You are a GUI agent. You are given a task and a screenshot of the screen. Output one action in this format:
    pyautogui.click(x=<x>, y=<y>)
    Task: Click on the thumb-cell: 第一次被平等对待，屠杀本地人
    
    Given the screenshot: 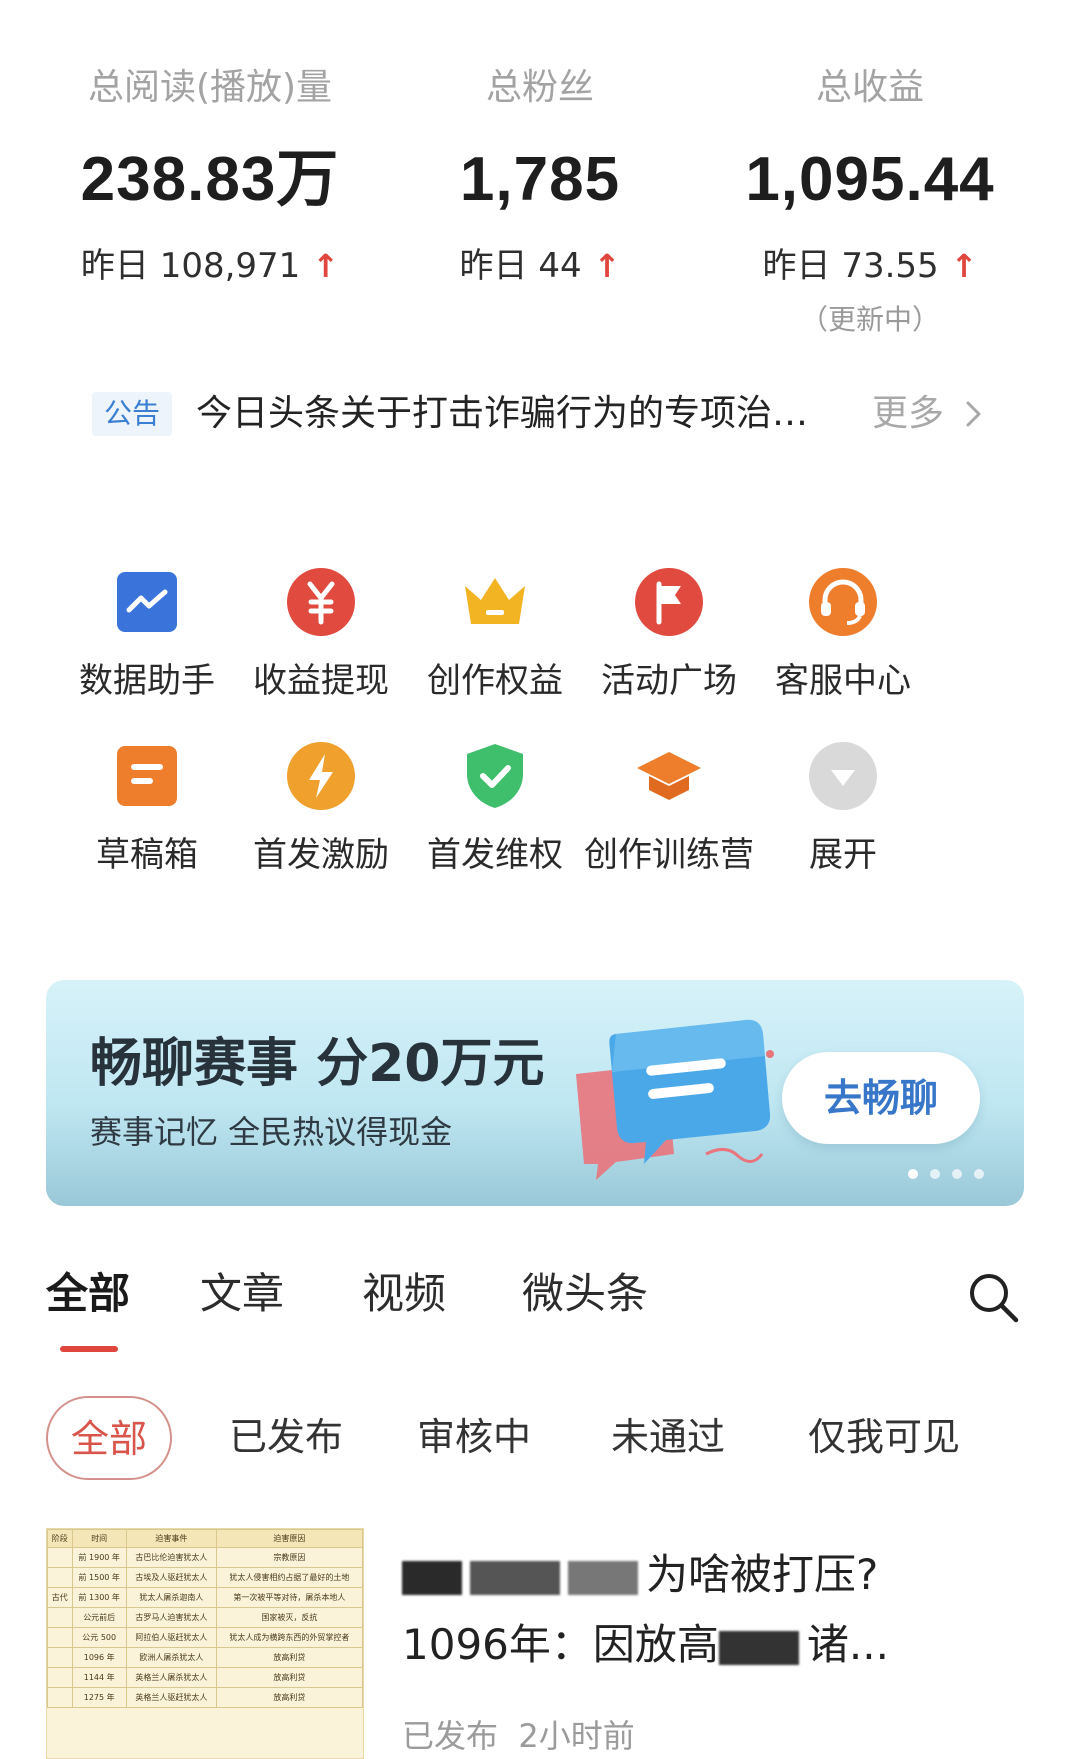 What is the action you would take?
    pyautogui.click(x=289, y=1597)
    